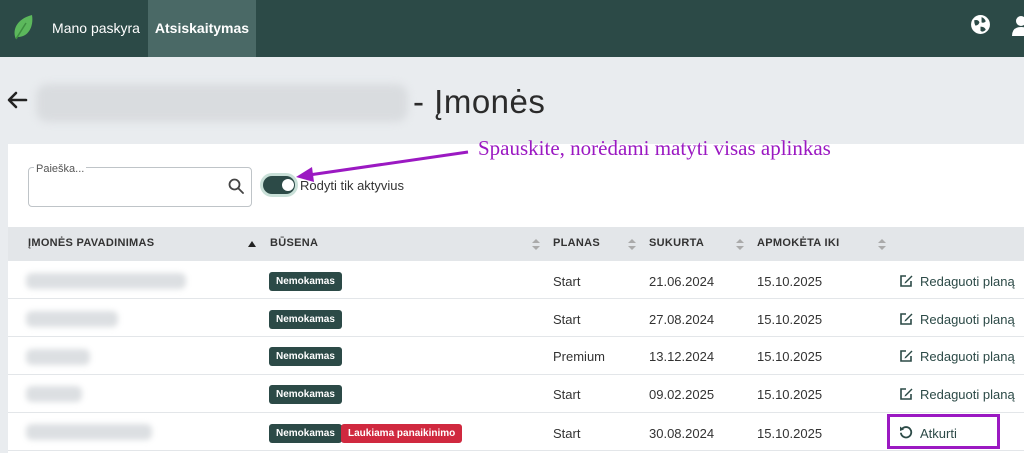 This screenshot has width=1024, height=453. Describe the element at coordinates (23, 27) in the screenshot. I see `leaf-logo-icon` at that location.